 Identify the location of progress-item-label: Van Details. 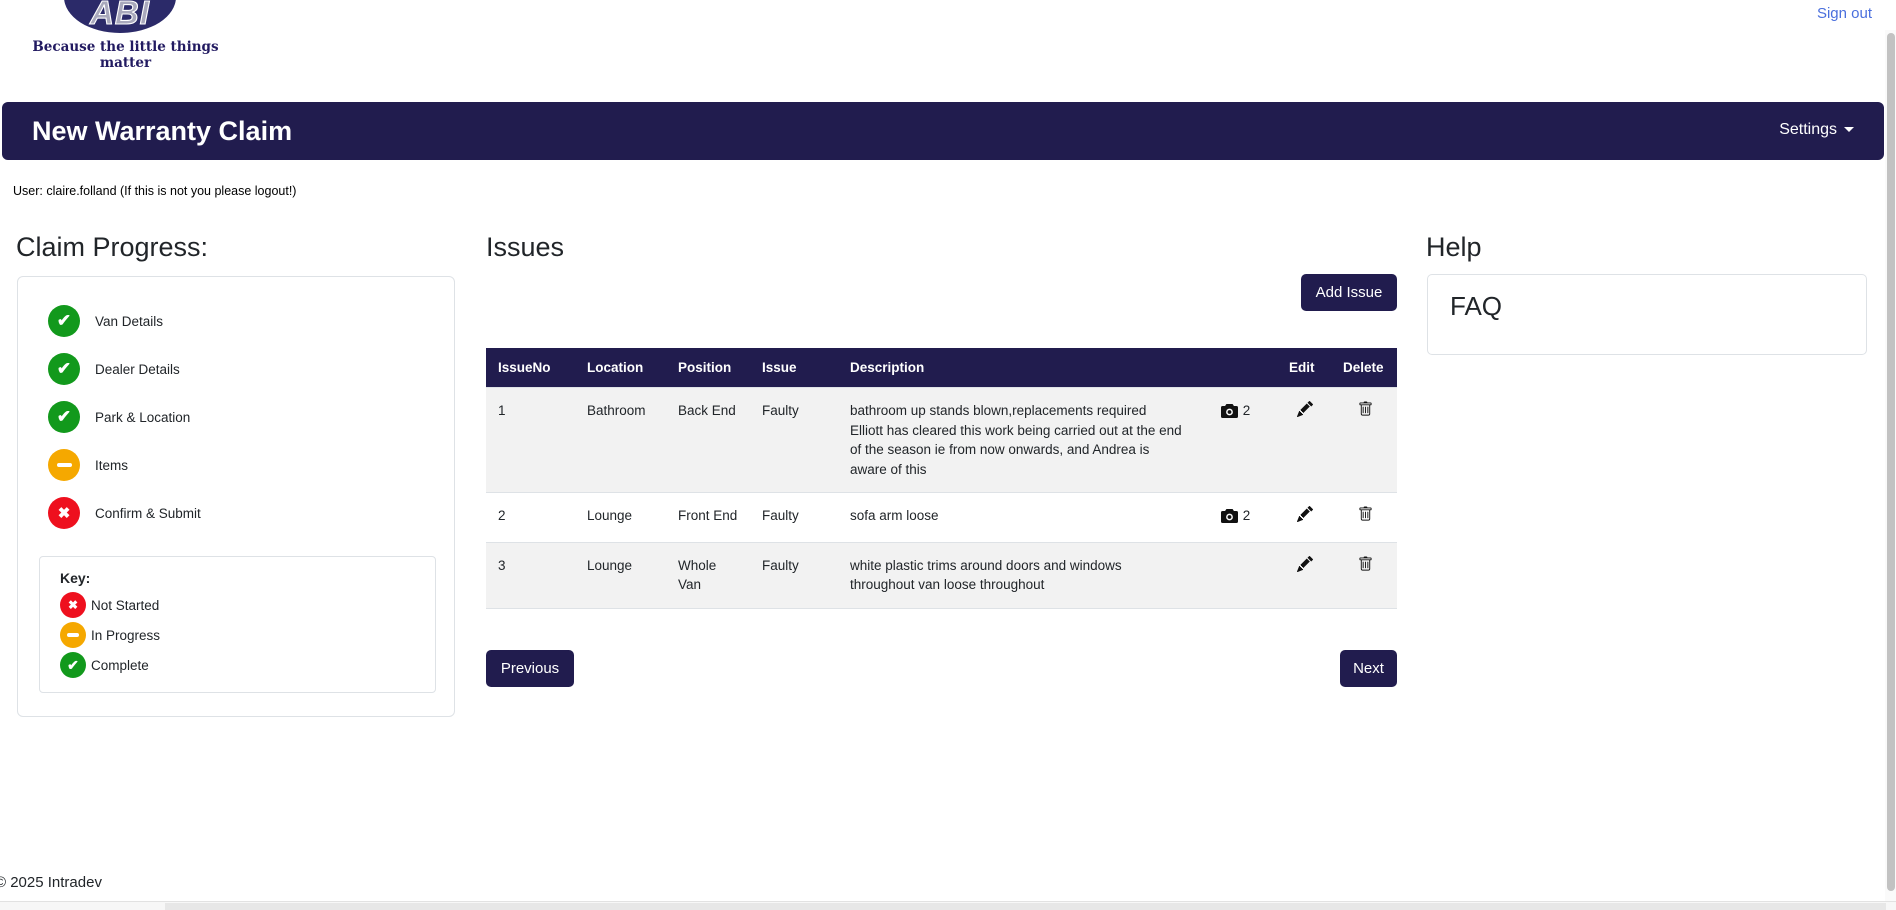
(129, 321).